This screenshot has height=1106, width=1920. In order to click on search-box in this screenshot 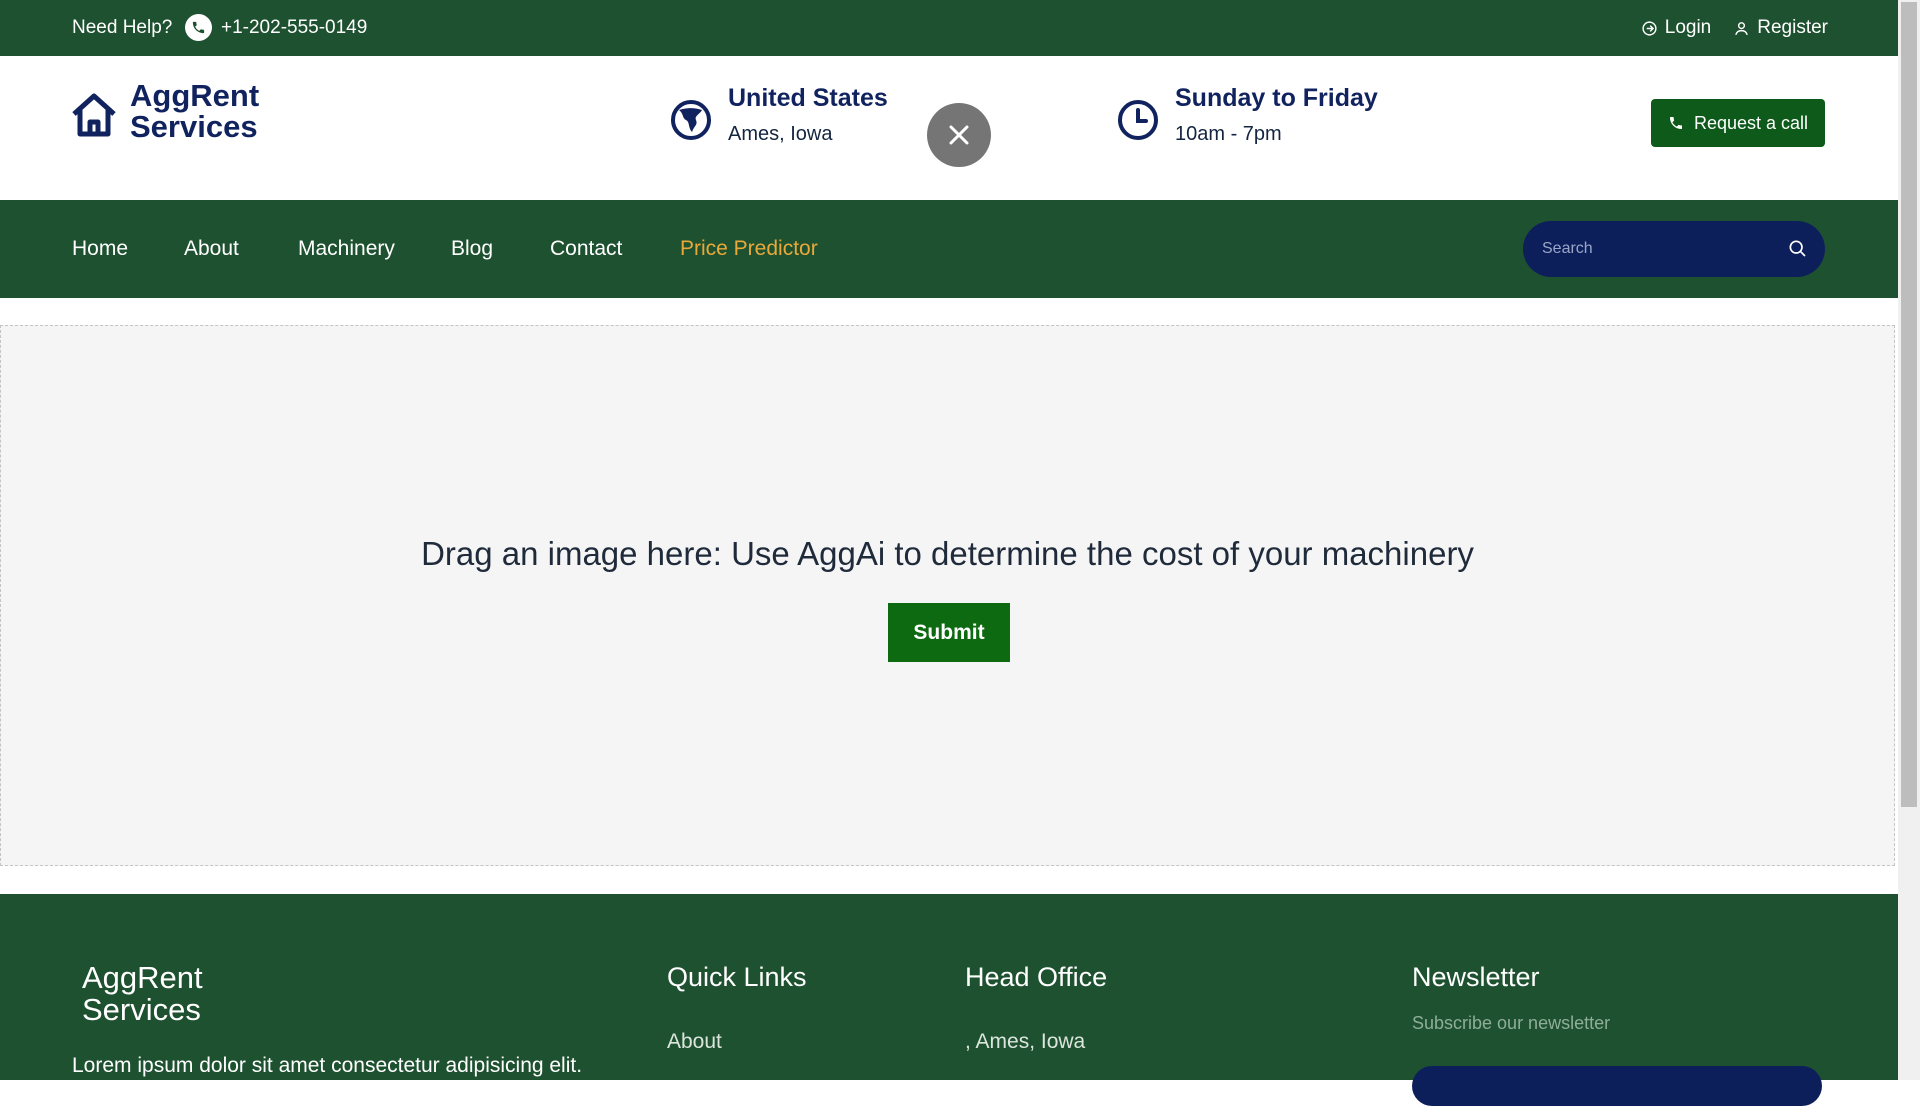, I will do `click(1674, 249)`.